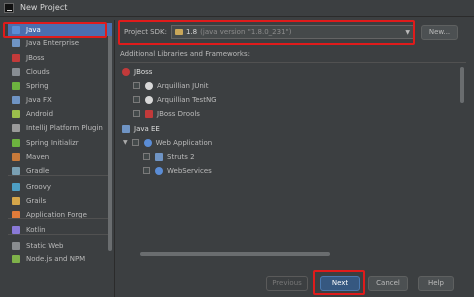 The height and width of the screenshot is (297, 474). I want to click on android-icon, so click(16, 113).